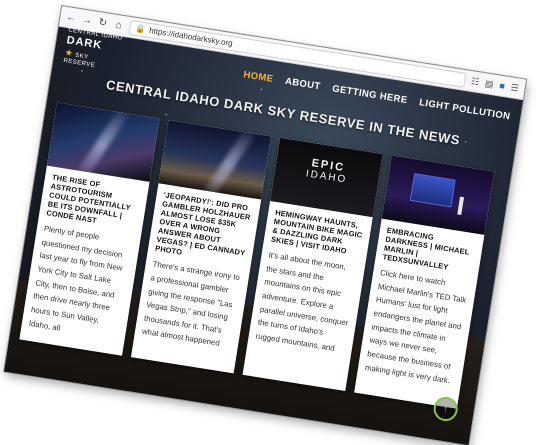 The height and width of the screenshot is (445, 553). I want to click on nav-light-pollution: LIGHT POLLUTION, so click(464, 109).